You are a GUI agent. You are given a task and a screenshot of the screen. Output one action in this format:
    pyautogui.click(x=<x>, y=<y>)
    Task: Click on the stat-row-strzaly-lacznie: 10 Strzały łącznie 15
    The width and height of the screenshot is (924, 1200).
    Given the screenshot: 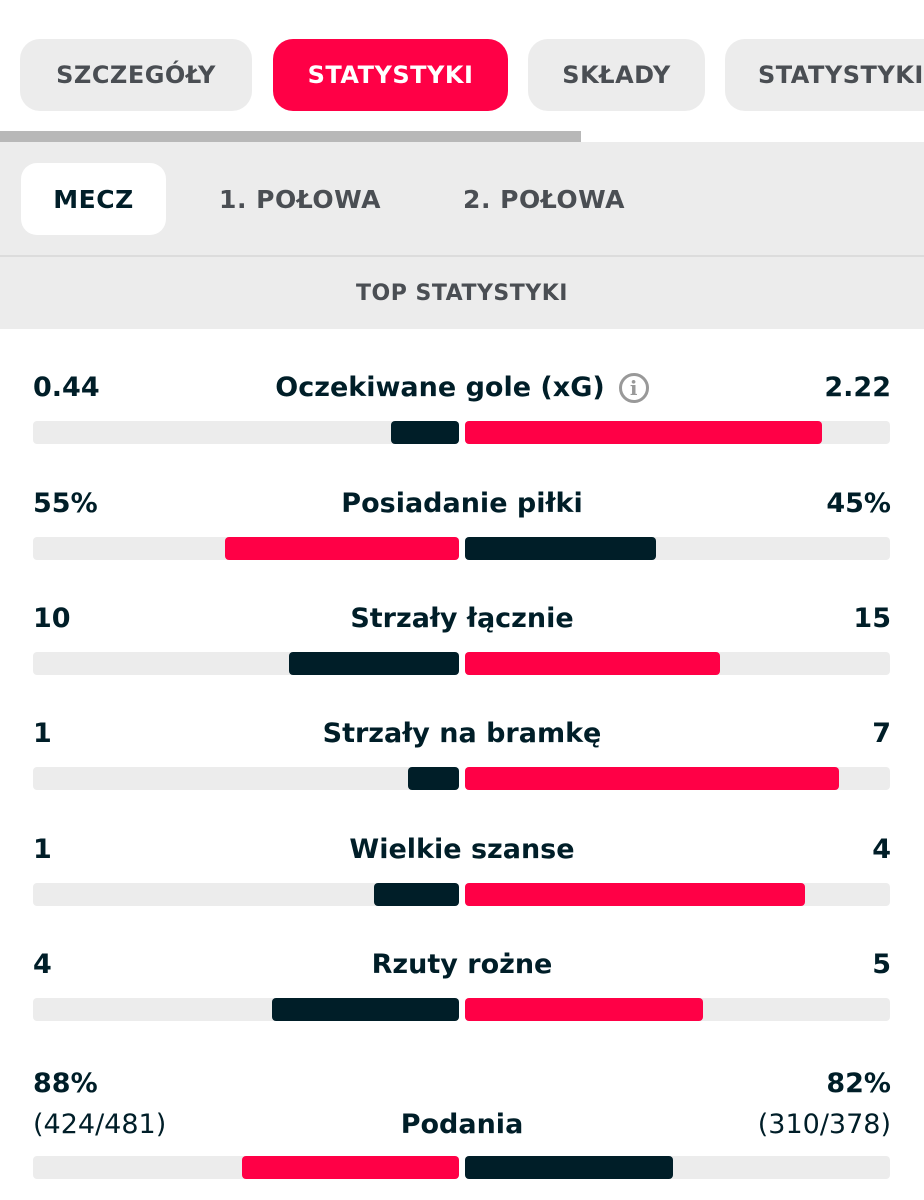 What is the action you would take?
    pyautogui.click(x=462, y=651)
    